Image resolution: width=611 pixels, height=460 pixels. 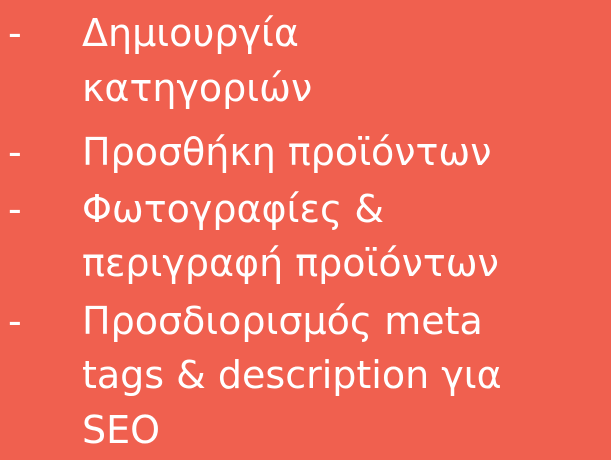 What do you see at coordinates (290, 263) in the screenshot?
I see `bullet-text-line: περιγραφή προϊόντων` at bounding box center [290, 263].